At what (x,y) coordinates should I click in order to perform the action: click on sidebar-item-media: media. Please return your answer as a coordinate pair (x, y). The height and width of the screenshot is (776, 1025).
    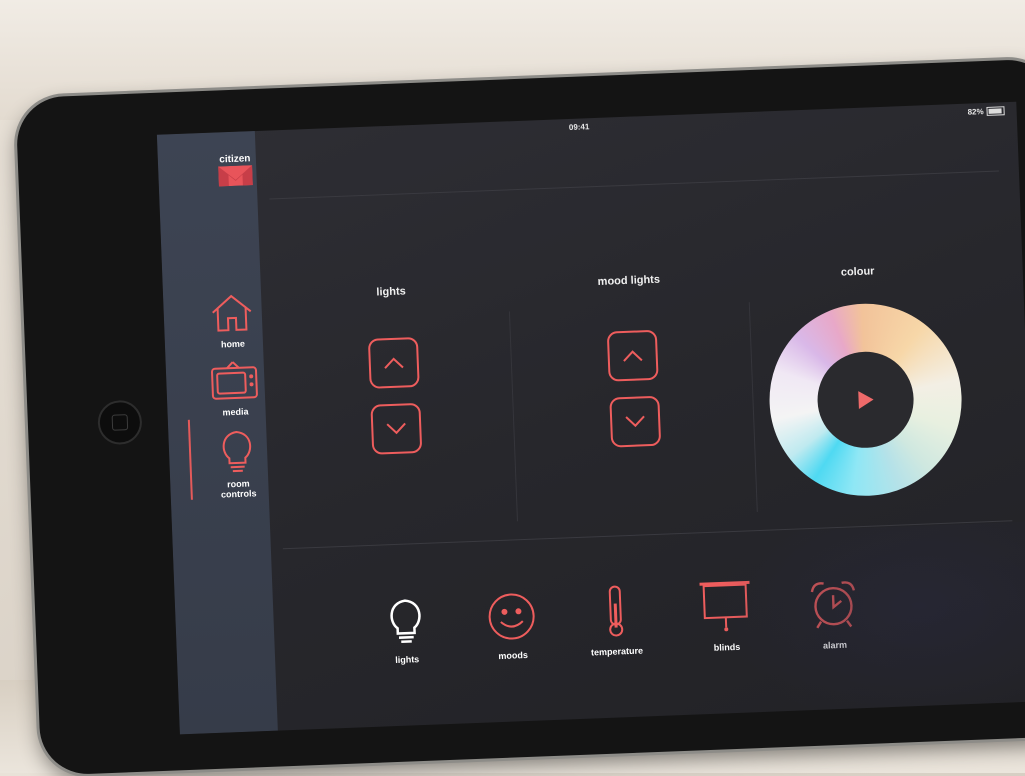
    Looking at the image, I should click on (235, 388).